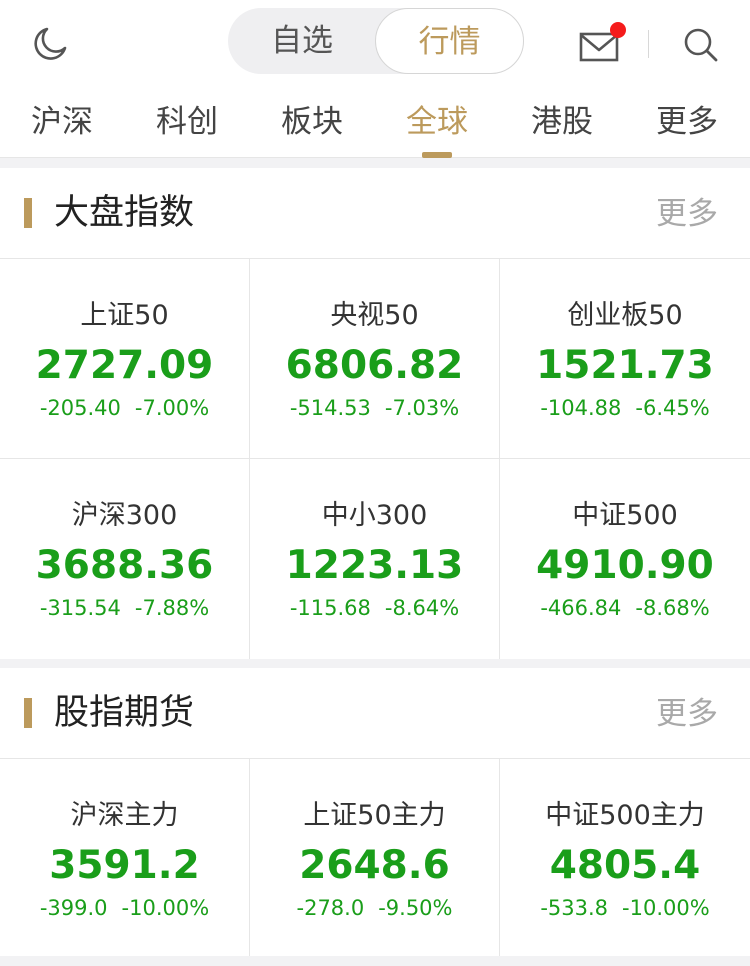  I want to click on index-name: 创业板50, so click(625, 315).